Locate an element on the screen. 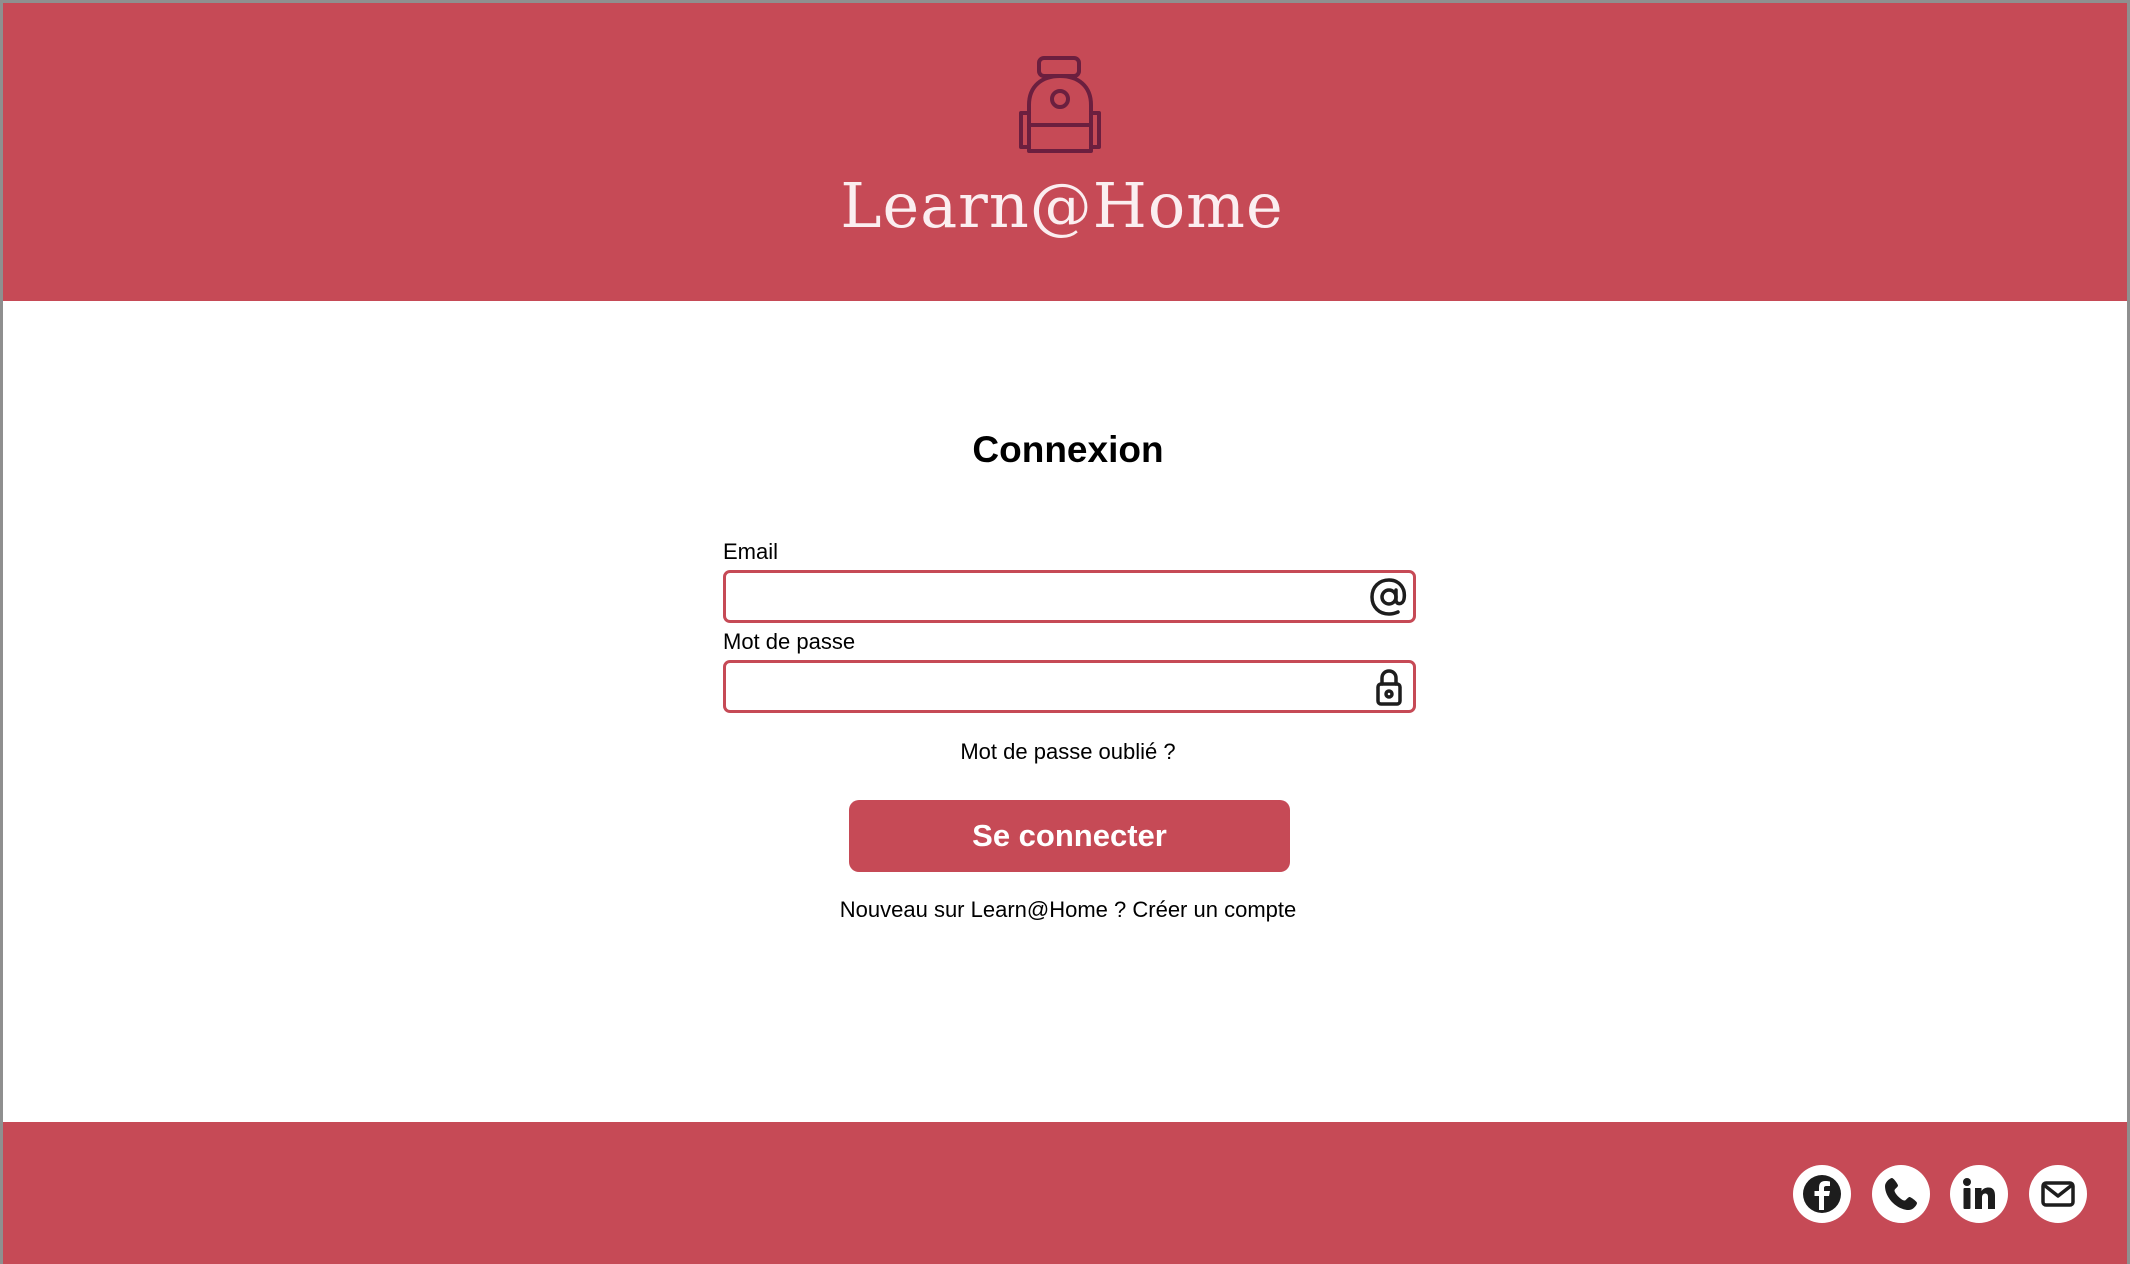 Image resolution: width=2130 pixels, height=1264 pixels. phone-icon is located at coordinates (1901, 1194).